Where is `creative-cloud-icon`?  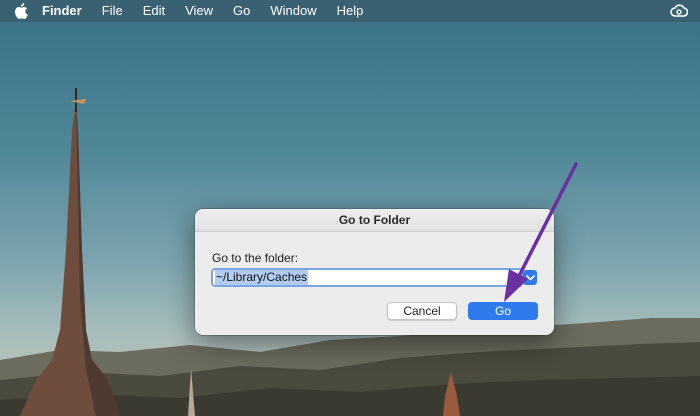 creative-cloud-icon is located at coordinates (679, 11).